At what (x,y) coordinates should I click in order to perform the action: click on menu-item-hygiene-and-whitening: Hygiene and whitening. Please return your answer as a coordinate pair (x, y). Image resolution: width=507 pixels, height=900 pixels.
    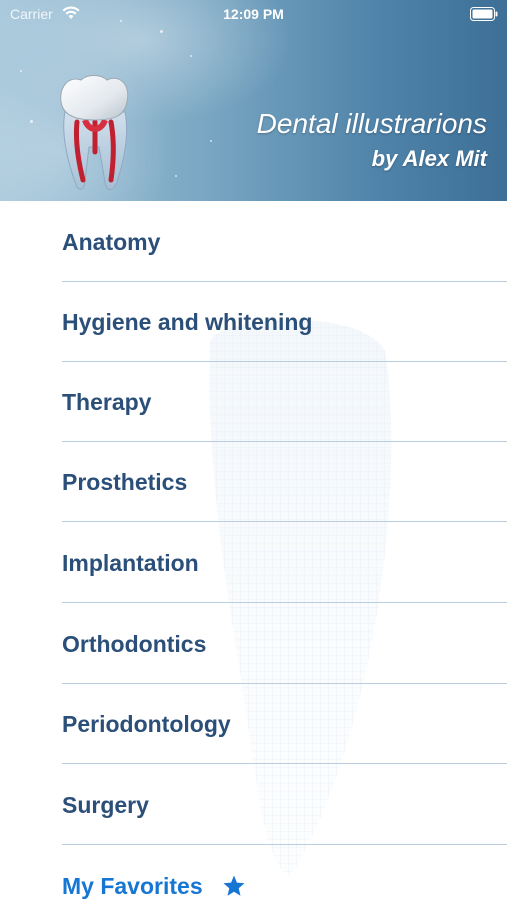
    Looking at the image, I should click on (284, 321).